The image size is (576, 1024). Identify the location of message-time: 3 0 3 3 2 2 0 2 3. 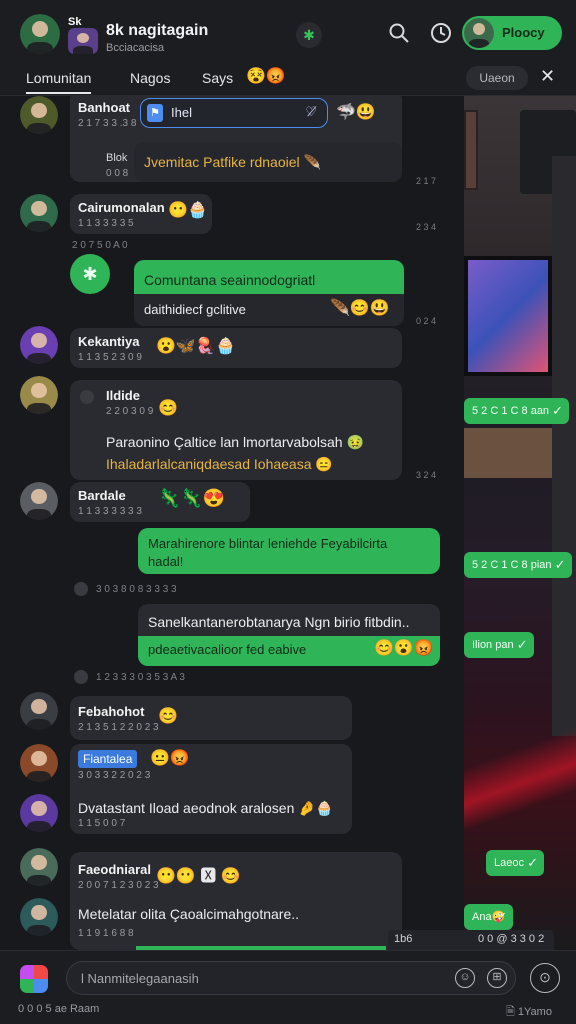
(114, 775).